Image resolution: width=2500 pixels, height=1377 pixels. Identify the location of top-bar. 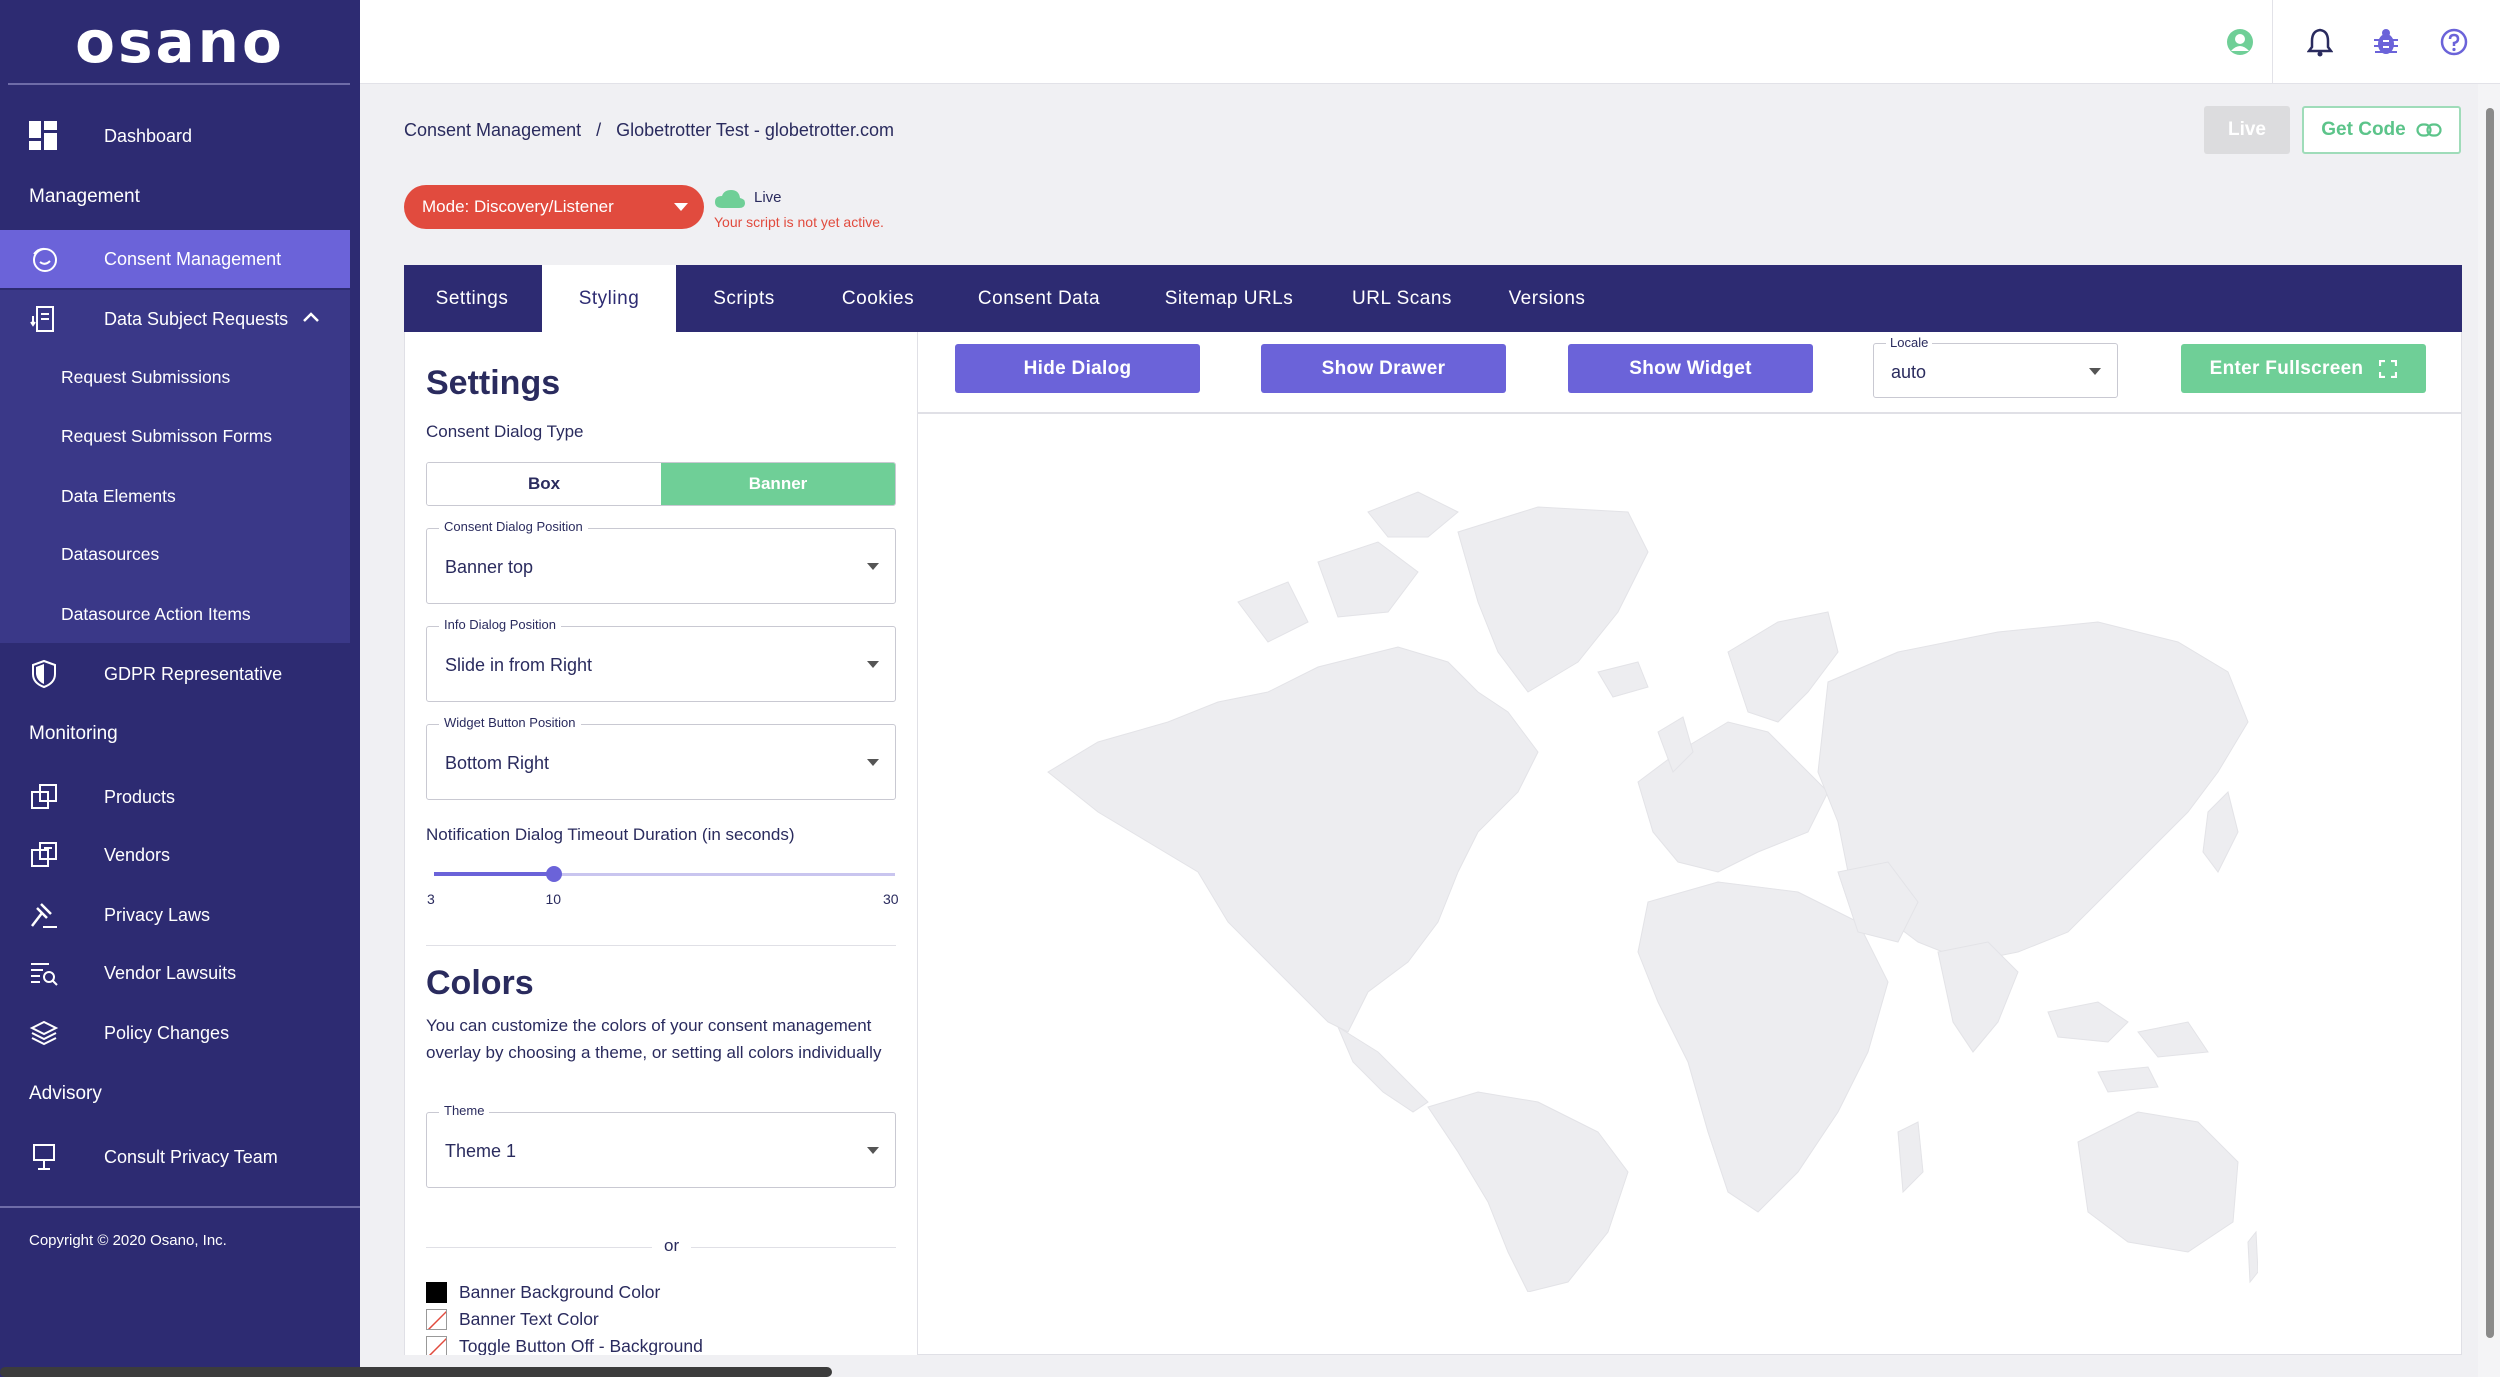
(1430, 42).